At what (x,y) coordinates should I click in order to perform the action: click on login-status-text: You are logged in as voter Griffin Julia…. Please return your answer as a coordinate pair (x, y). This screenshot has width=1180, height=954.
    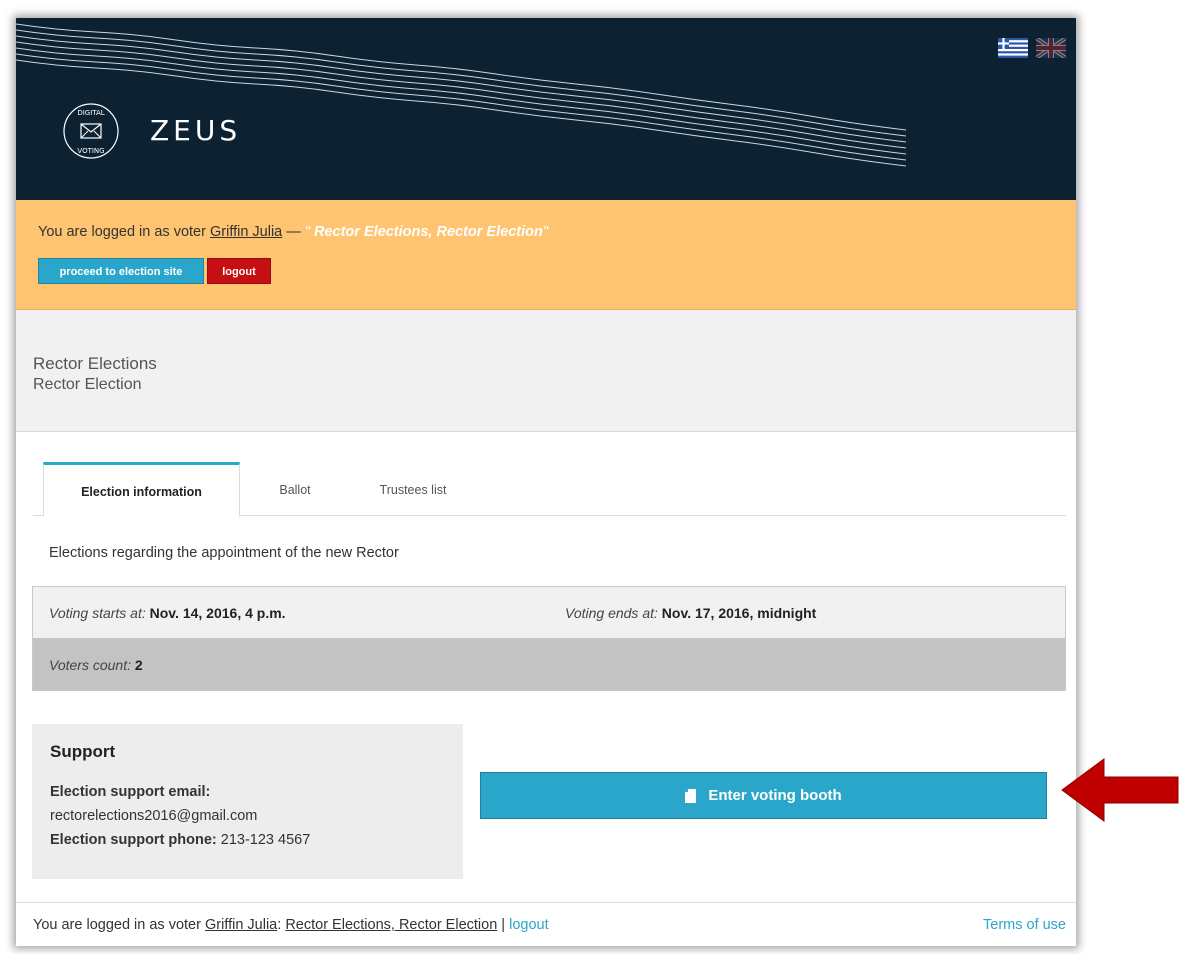
    Looking at the image, I should click on (293, 232).